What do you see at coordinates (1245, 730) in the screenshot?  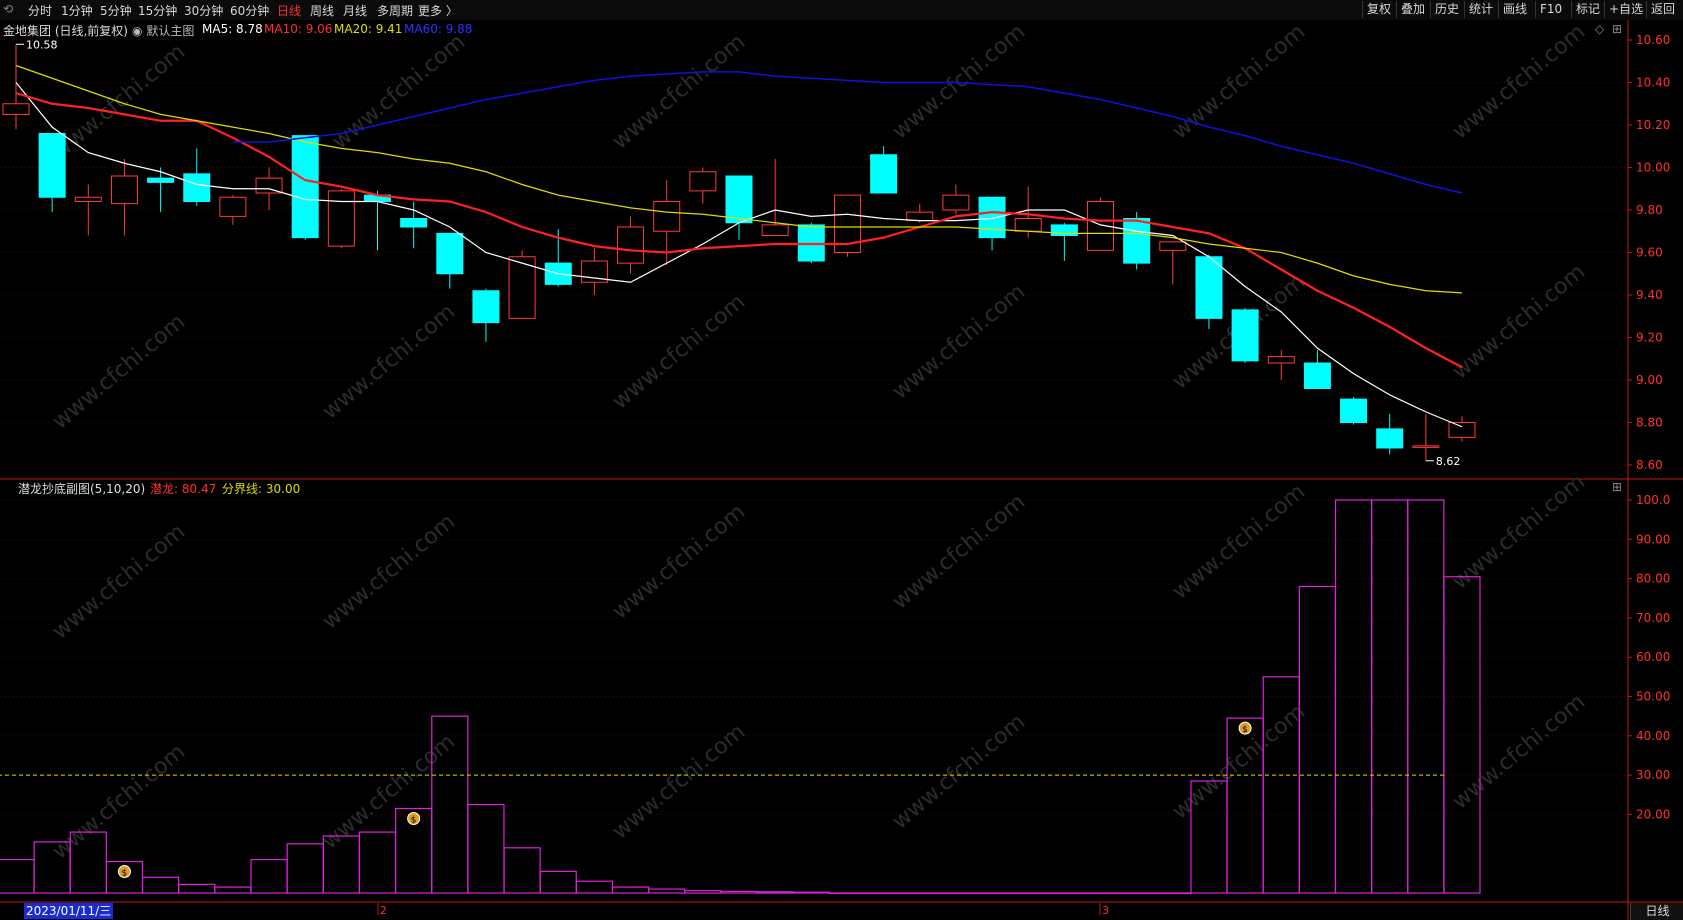 I see `money-bag-symbol-2: $` at bounding box center [1245, 730].